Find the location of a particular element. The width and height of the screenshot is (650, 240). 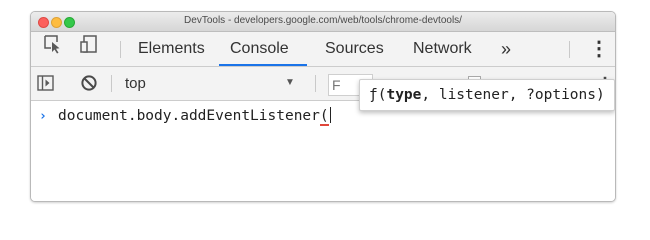

context-value: top is located at coordinates (135, 83).